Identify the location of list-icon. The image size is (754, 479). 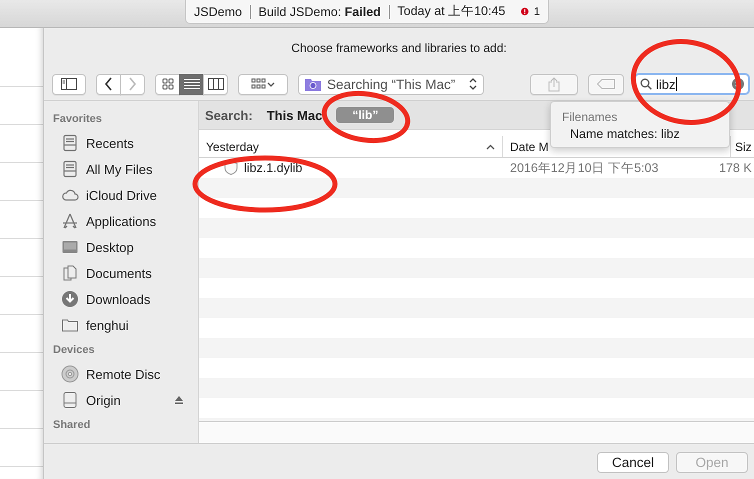
(192, 84).